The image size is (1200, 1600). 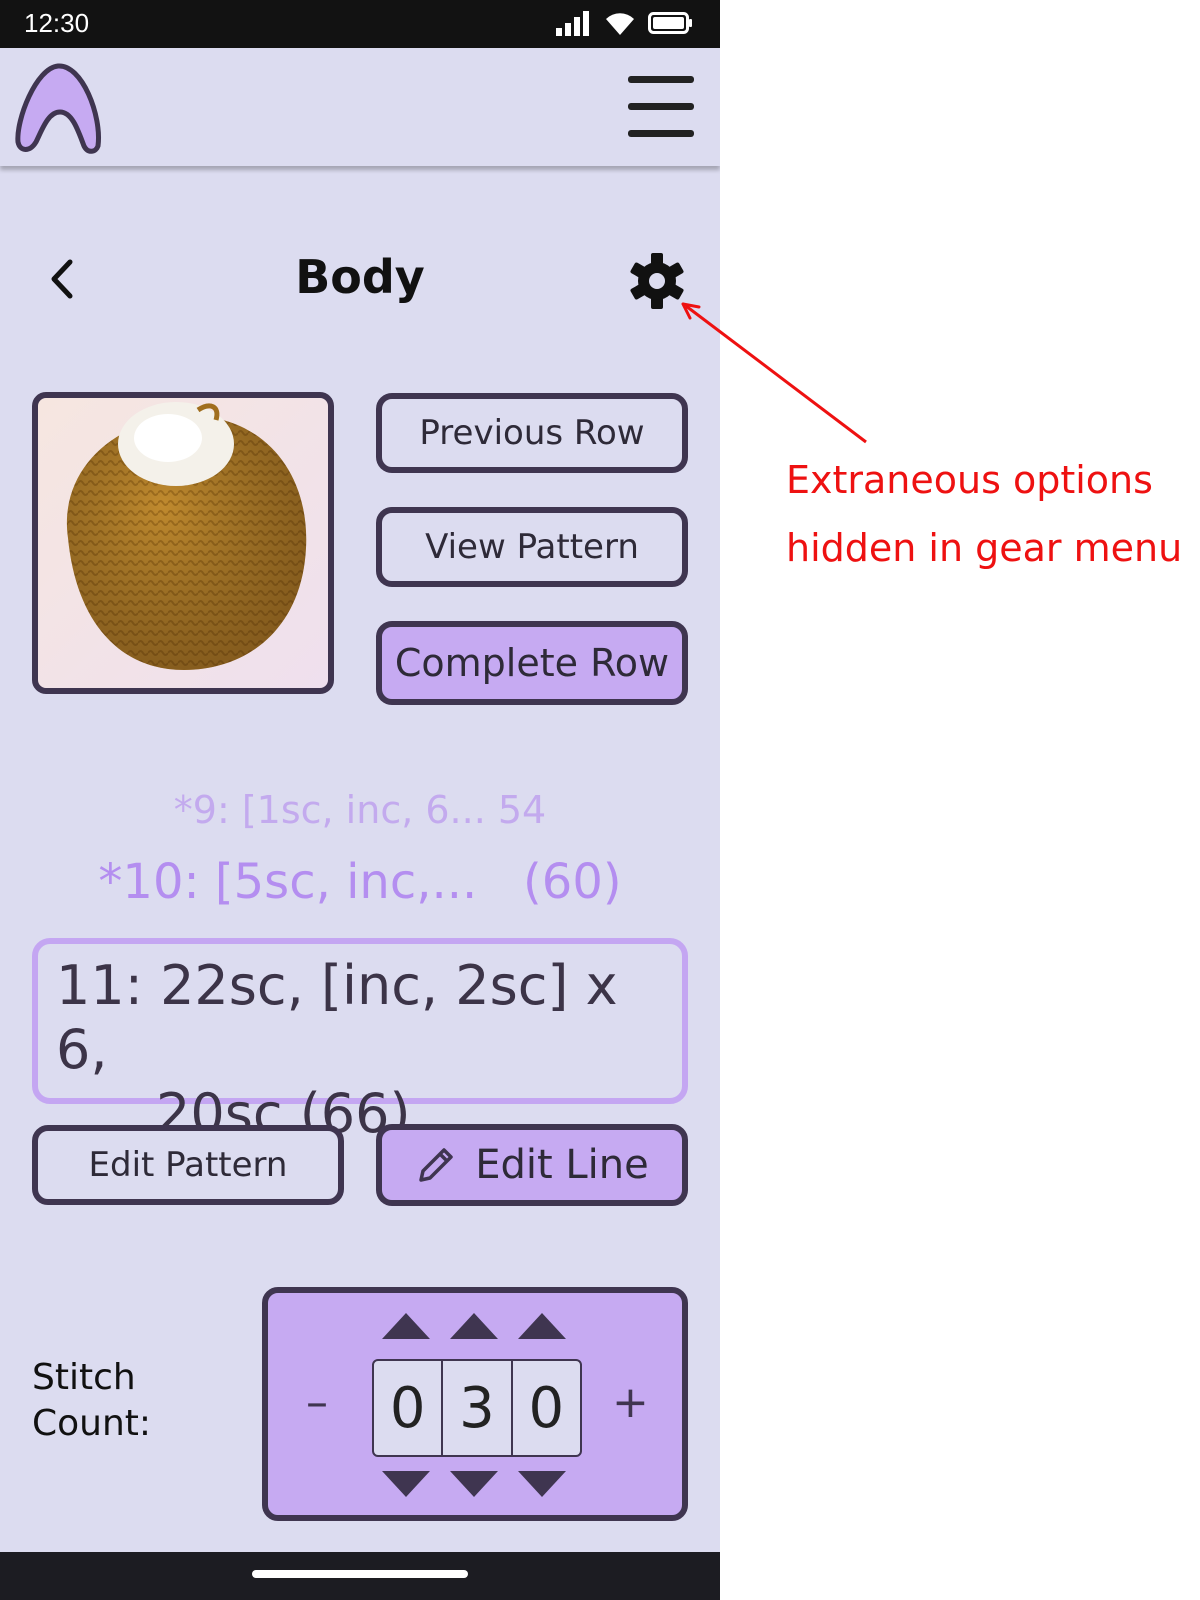 What do you see at coordinates (984, 514) in the screenshot?
I see `annotation-note: Extraneous options hidden in gear menu` at bounding box center [984, 514].